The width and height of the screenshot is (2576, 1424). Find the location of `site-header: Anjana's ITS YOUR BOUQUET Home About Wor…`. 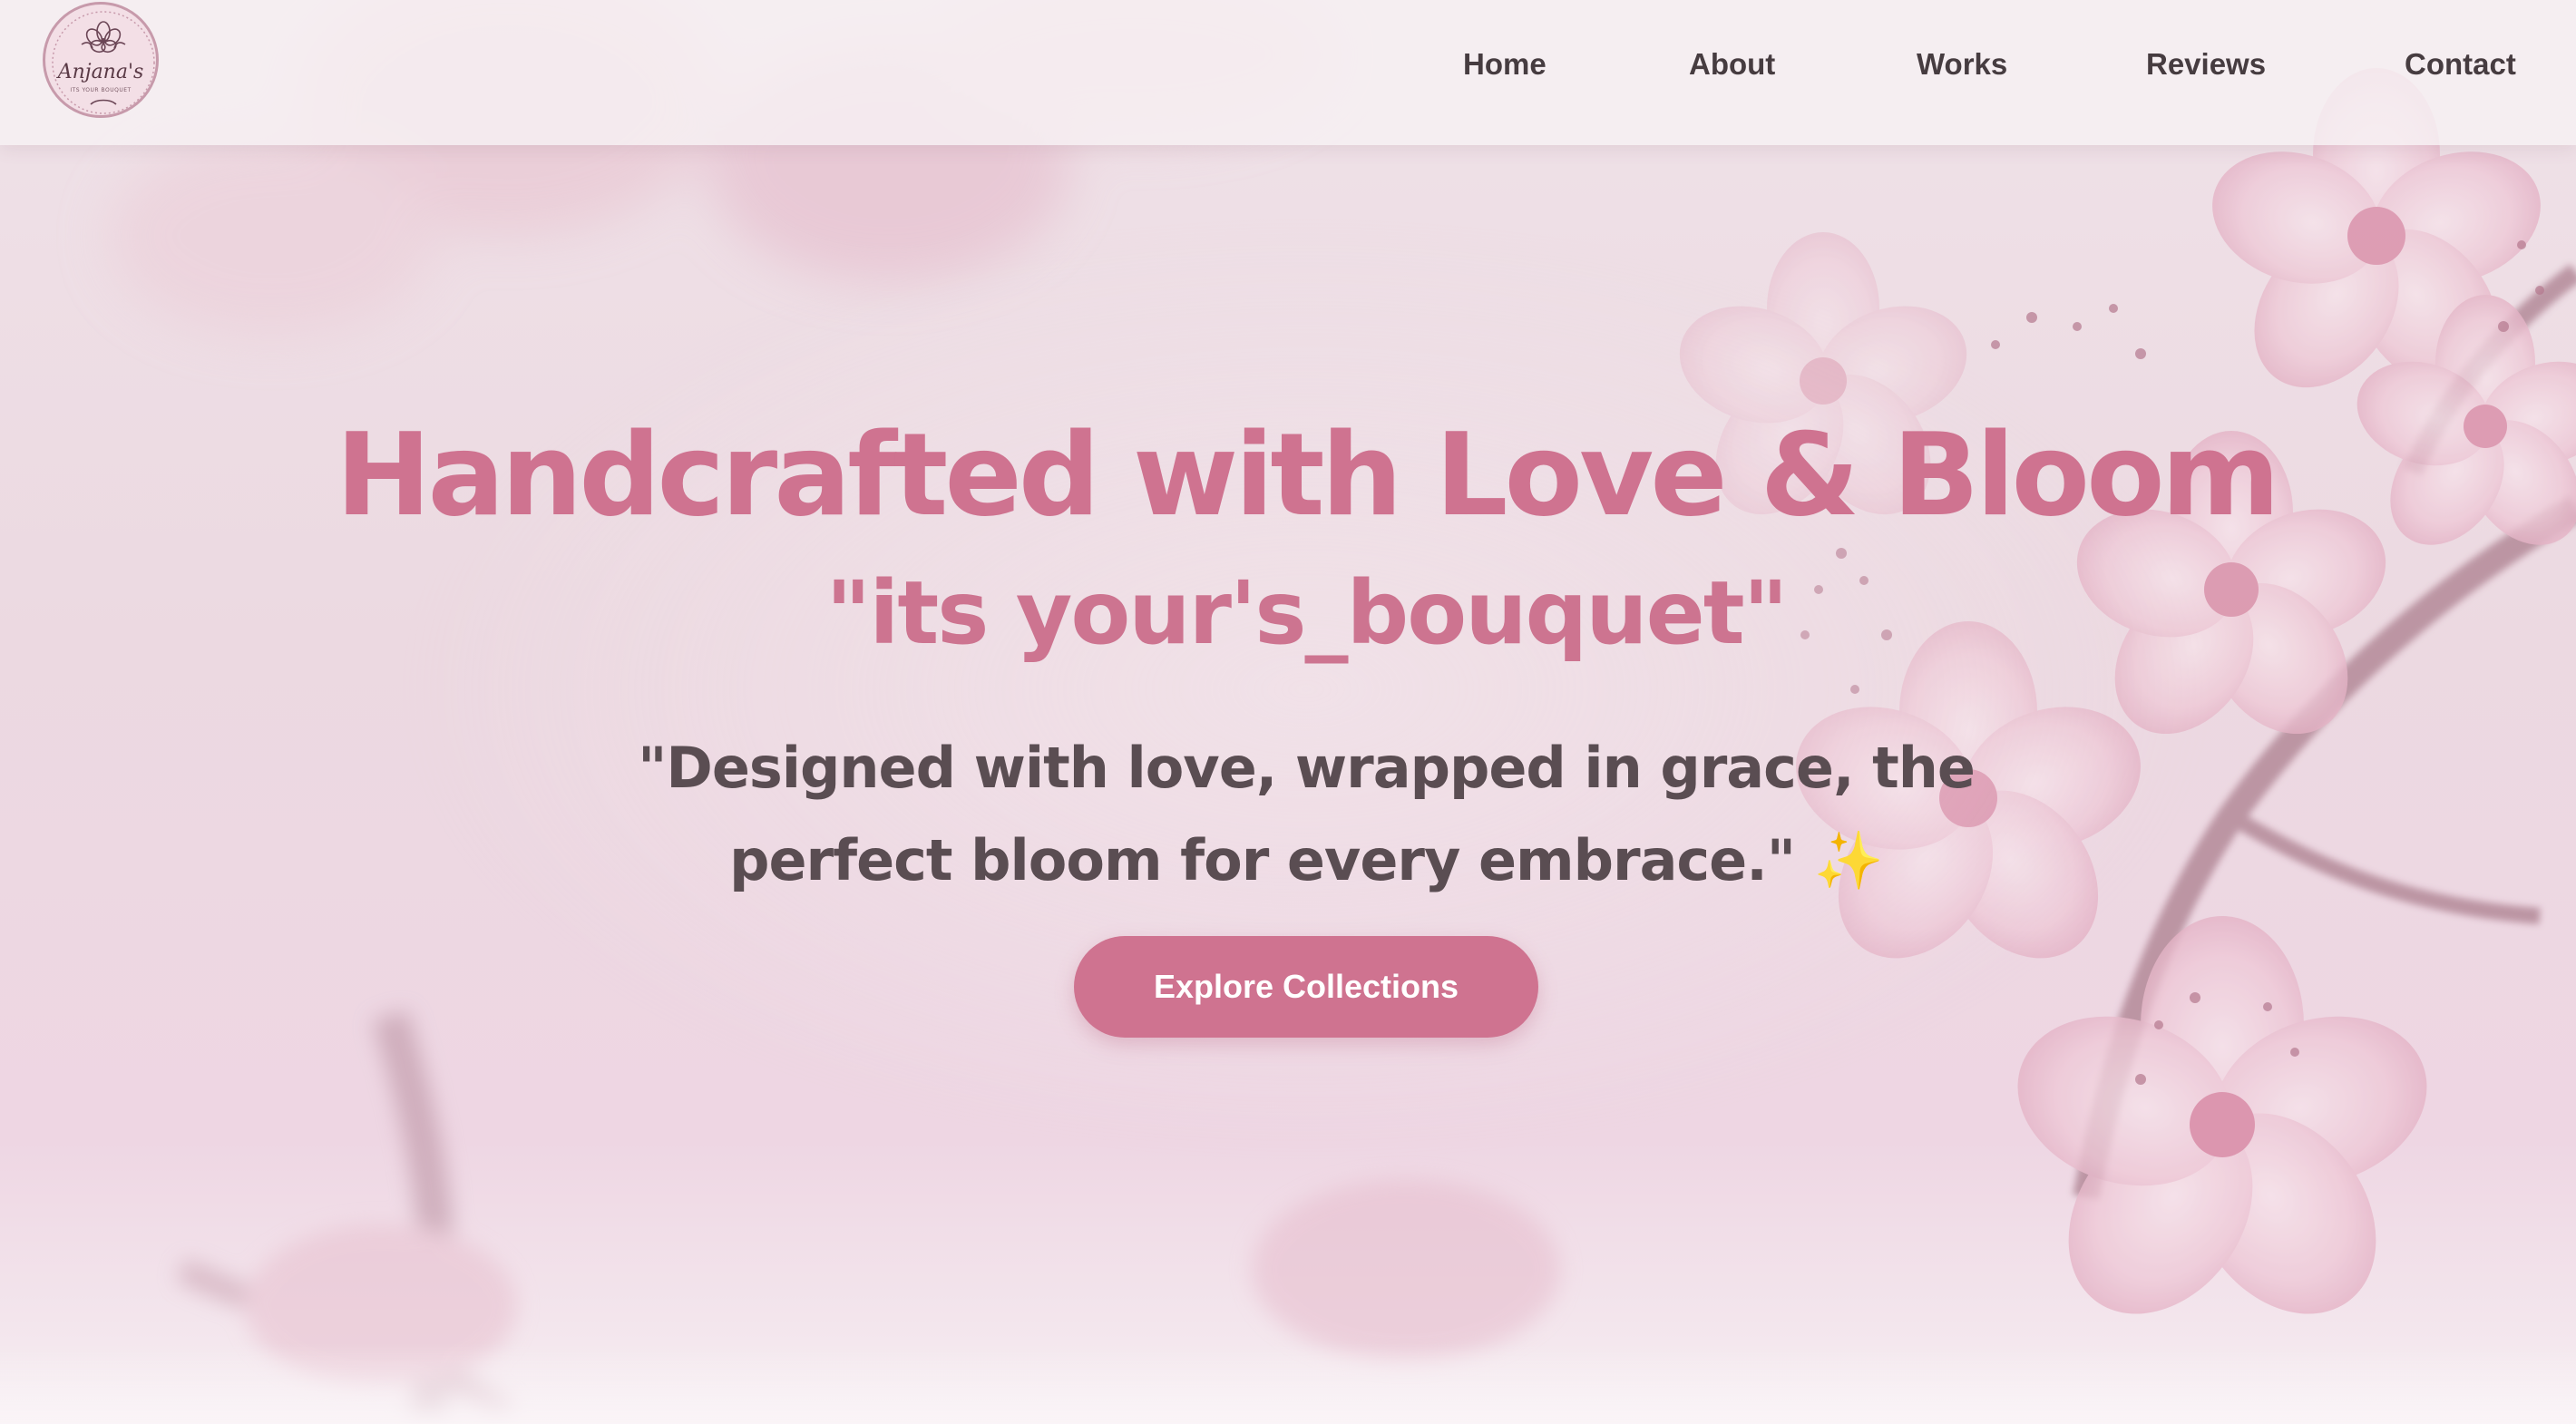

site-header: Anjana's ITS YOUR BOUQUET Home About Wor… is located at coordinates (1288, 72).